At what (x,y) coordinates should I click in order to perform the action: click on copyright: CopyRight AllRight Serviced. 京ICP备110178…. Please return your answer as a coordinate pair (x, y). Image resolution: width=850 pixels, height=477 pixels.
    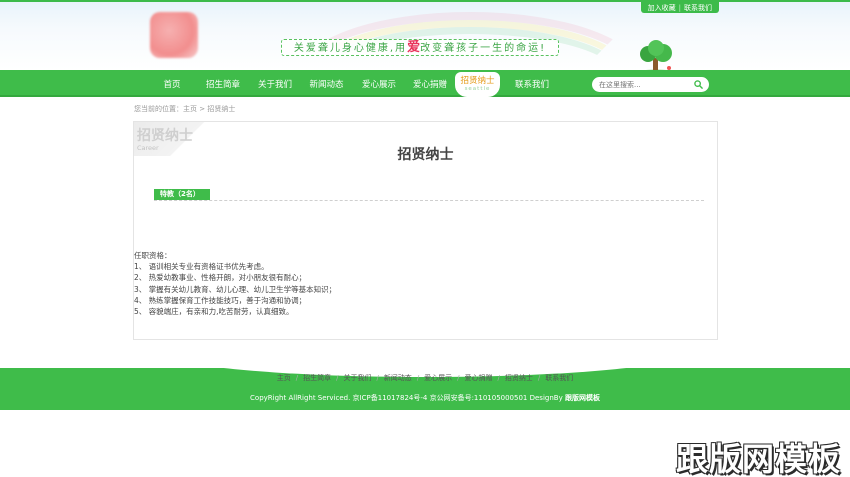
    Looking at the image, I should click on (425, 398).